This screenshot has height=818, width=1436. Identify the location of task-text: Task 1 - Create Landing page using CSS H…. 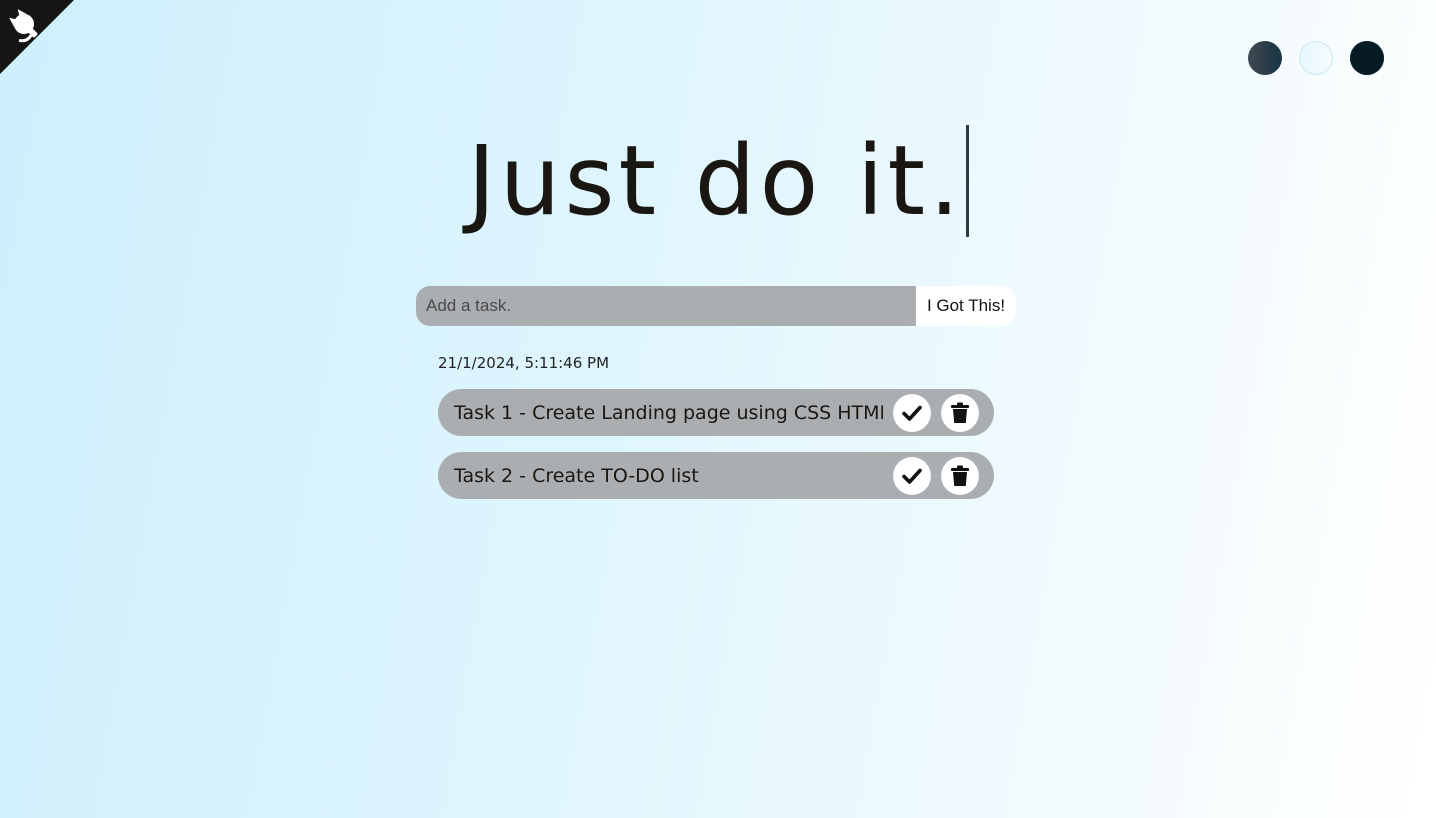
(668, 412).